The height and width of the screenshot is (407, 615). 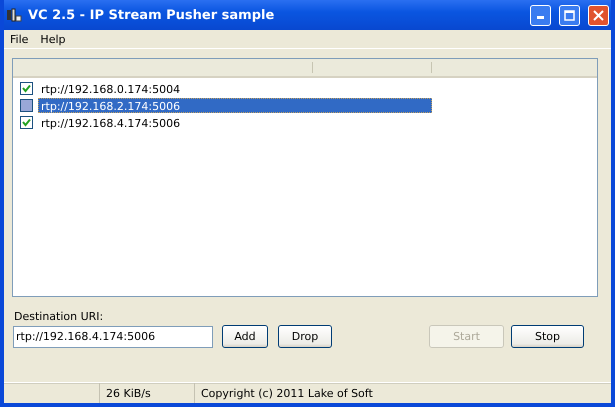 I want to click on minimize-button, so click(x=540, y=15).